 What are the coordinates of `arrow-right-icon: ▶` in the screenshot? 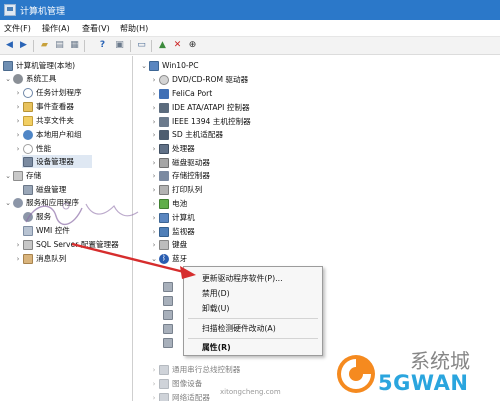 It's located at (23, 45).